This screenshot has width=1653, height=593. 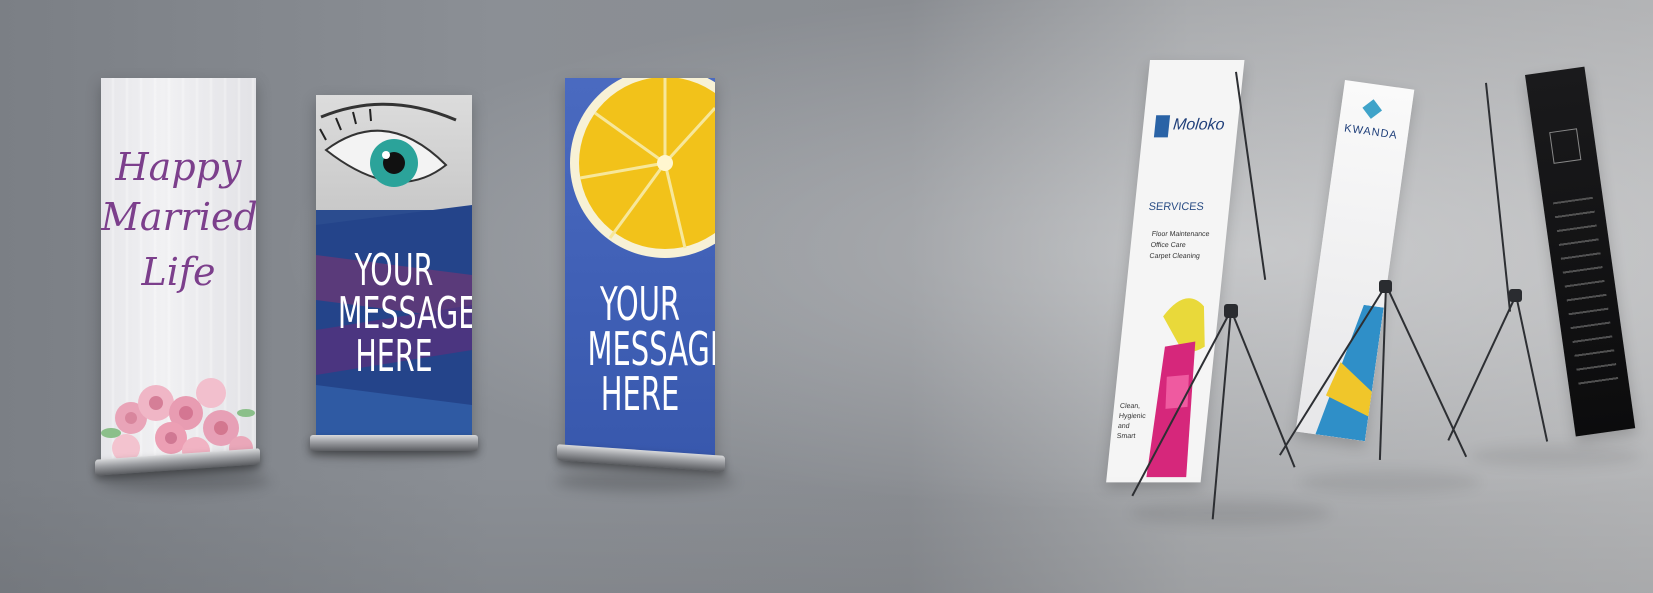 I want to click on rollup-banner-wedding: Happy Married Life, so click(x=177, y=278).